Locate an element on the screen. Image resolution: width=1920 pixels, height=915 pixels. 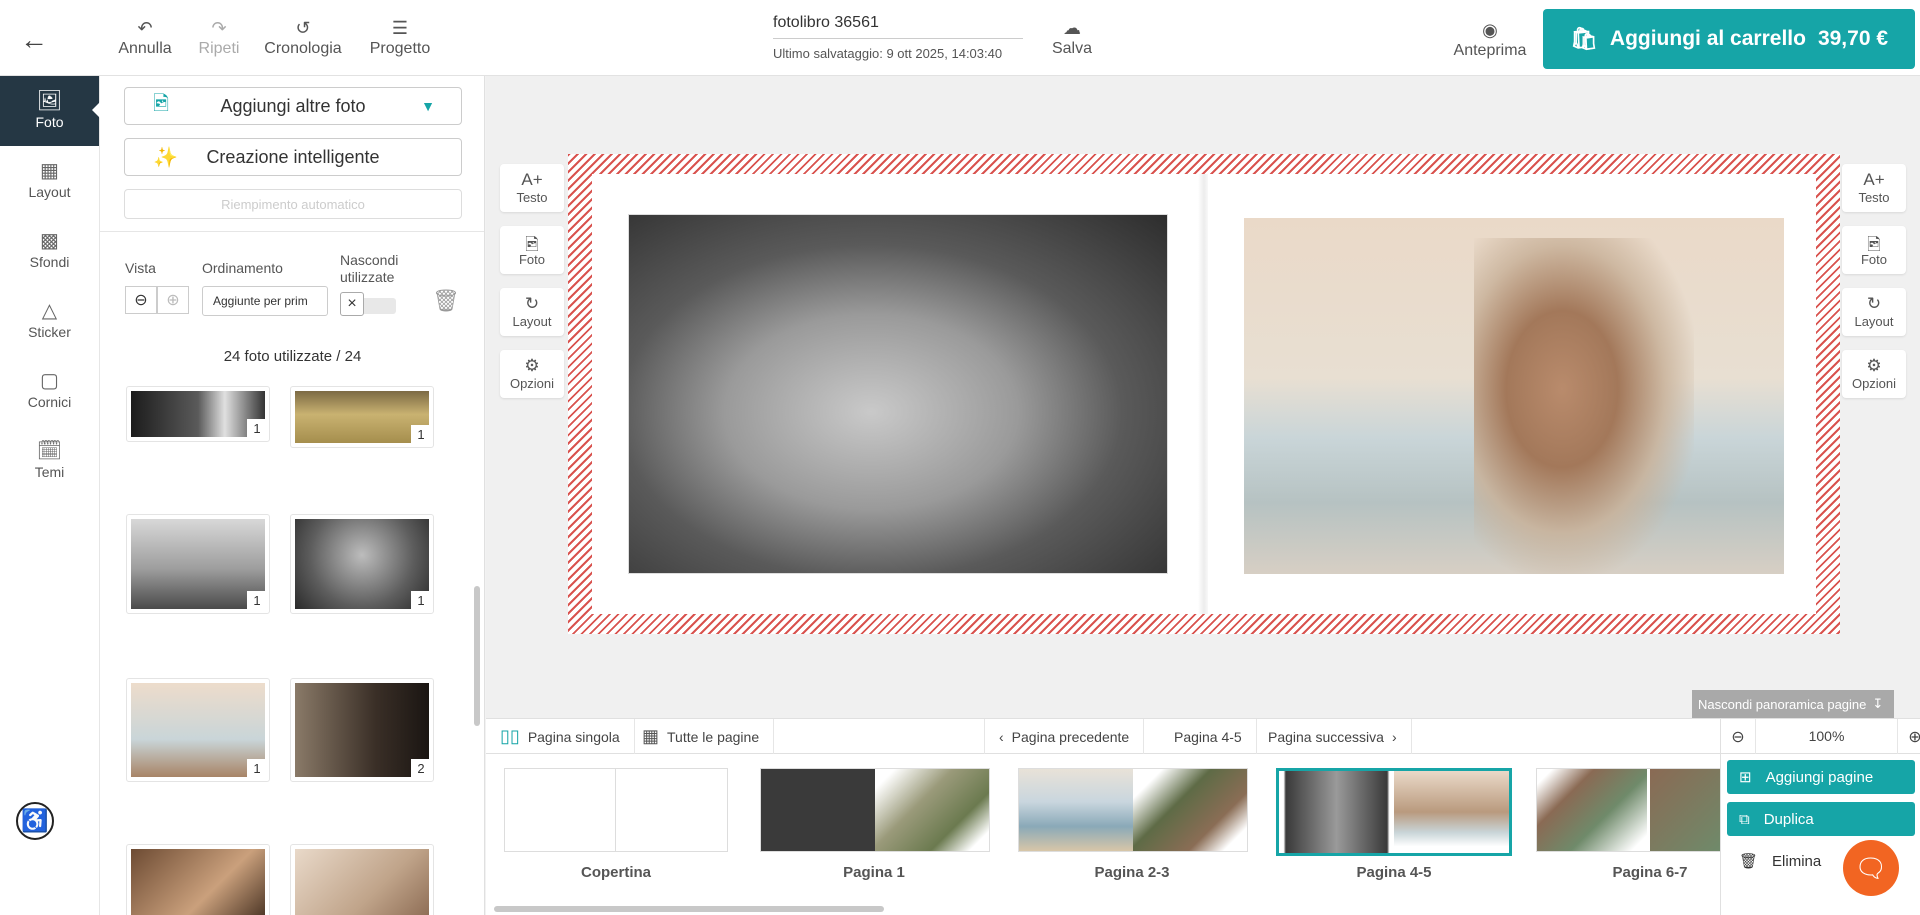
theme-icon: 🗓 is located at coordinates (49, 451).